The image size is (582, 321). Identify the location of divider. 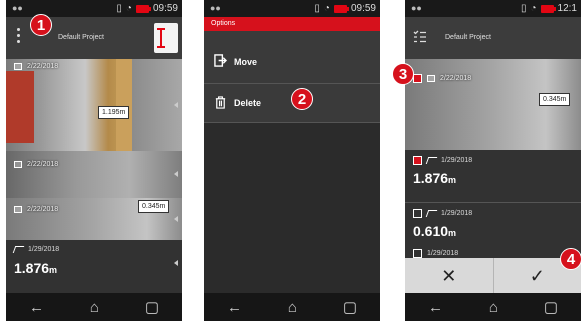
(292, 122).